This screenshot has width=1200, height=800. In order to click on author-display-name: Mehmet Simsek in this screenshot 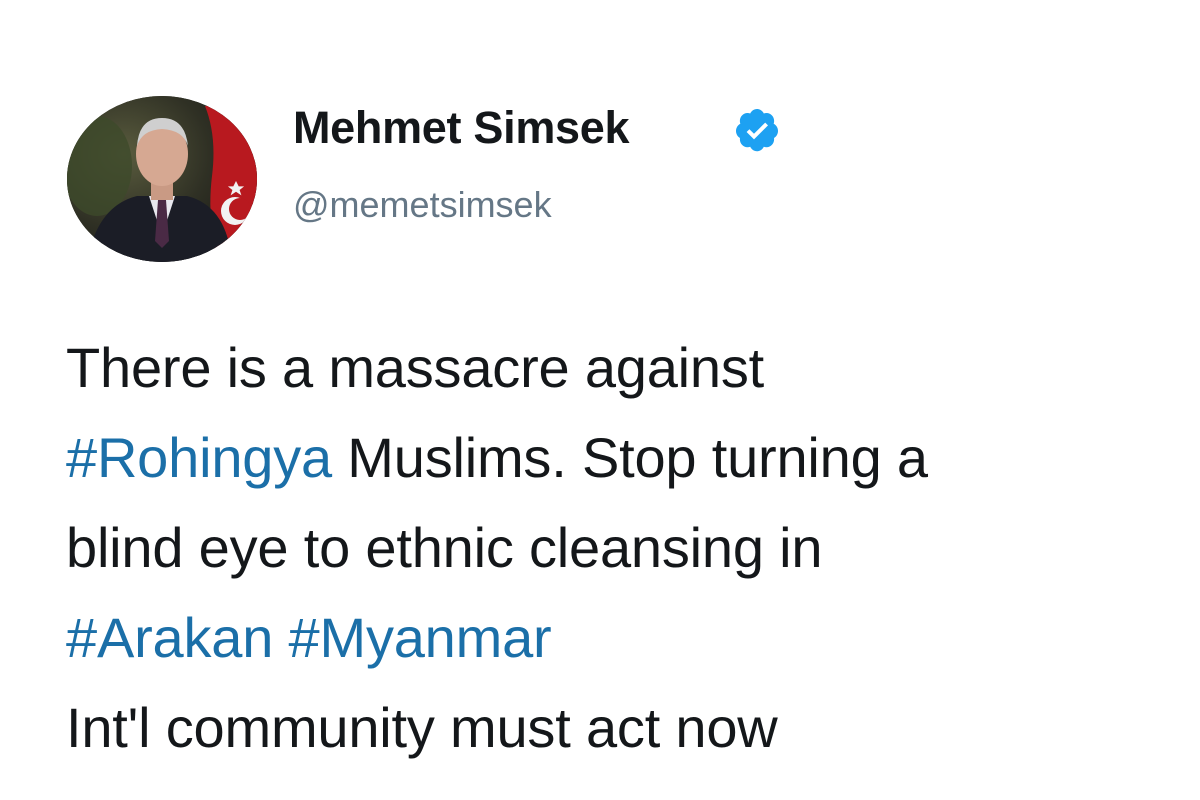, I will do `click(461, 128)`.